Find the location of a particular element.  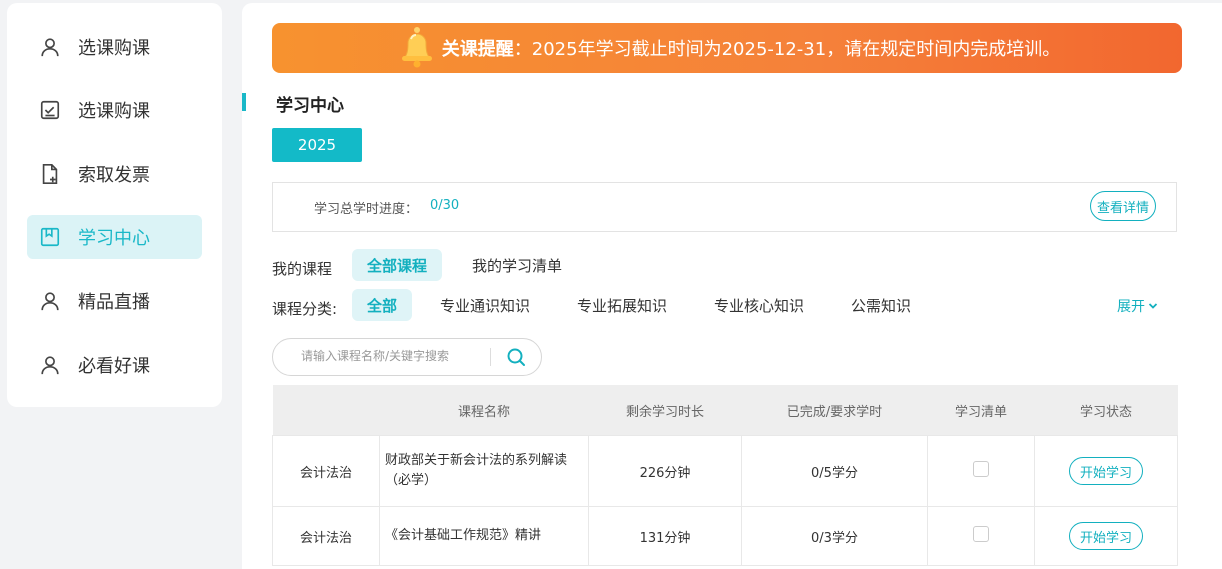

sidebar-item-course-purchase-2: 选课购课 is located at coordinates (114, 110).